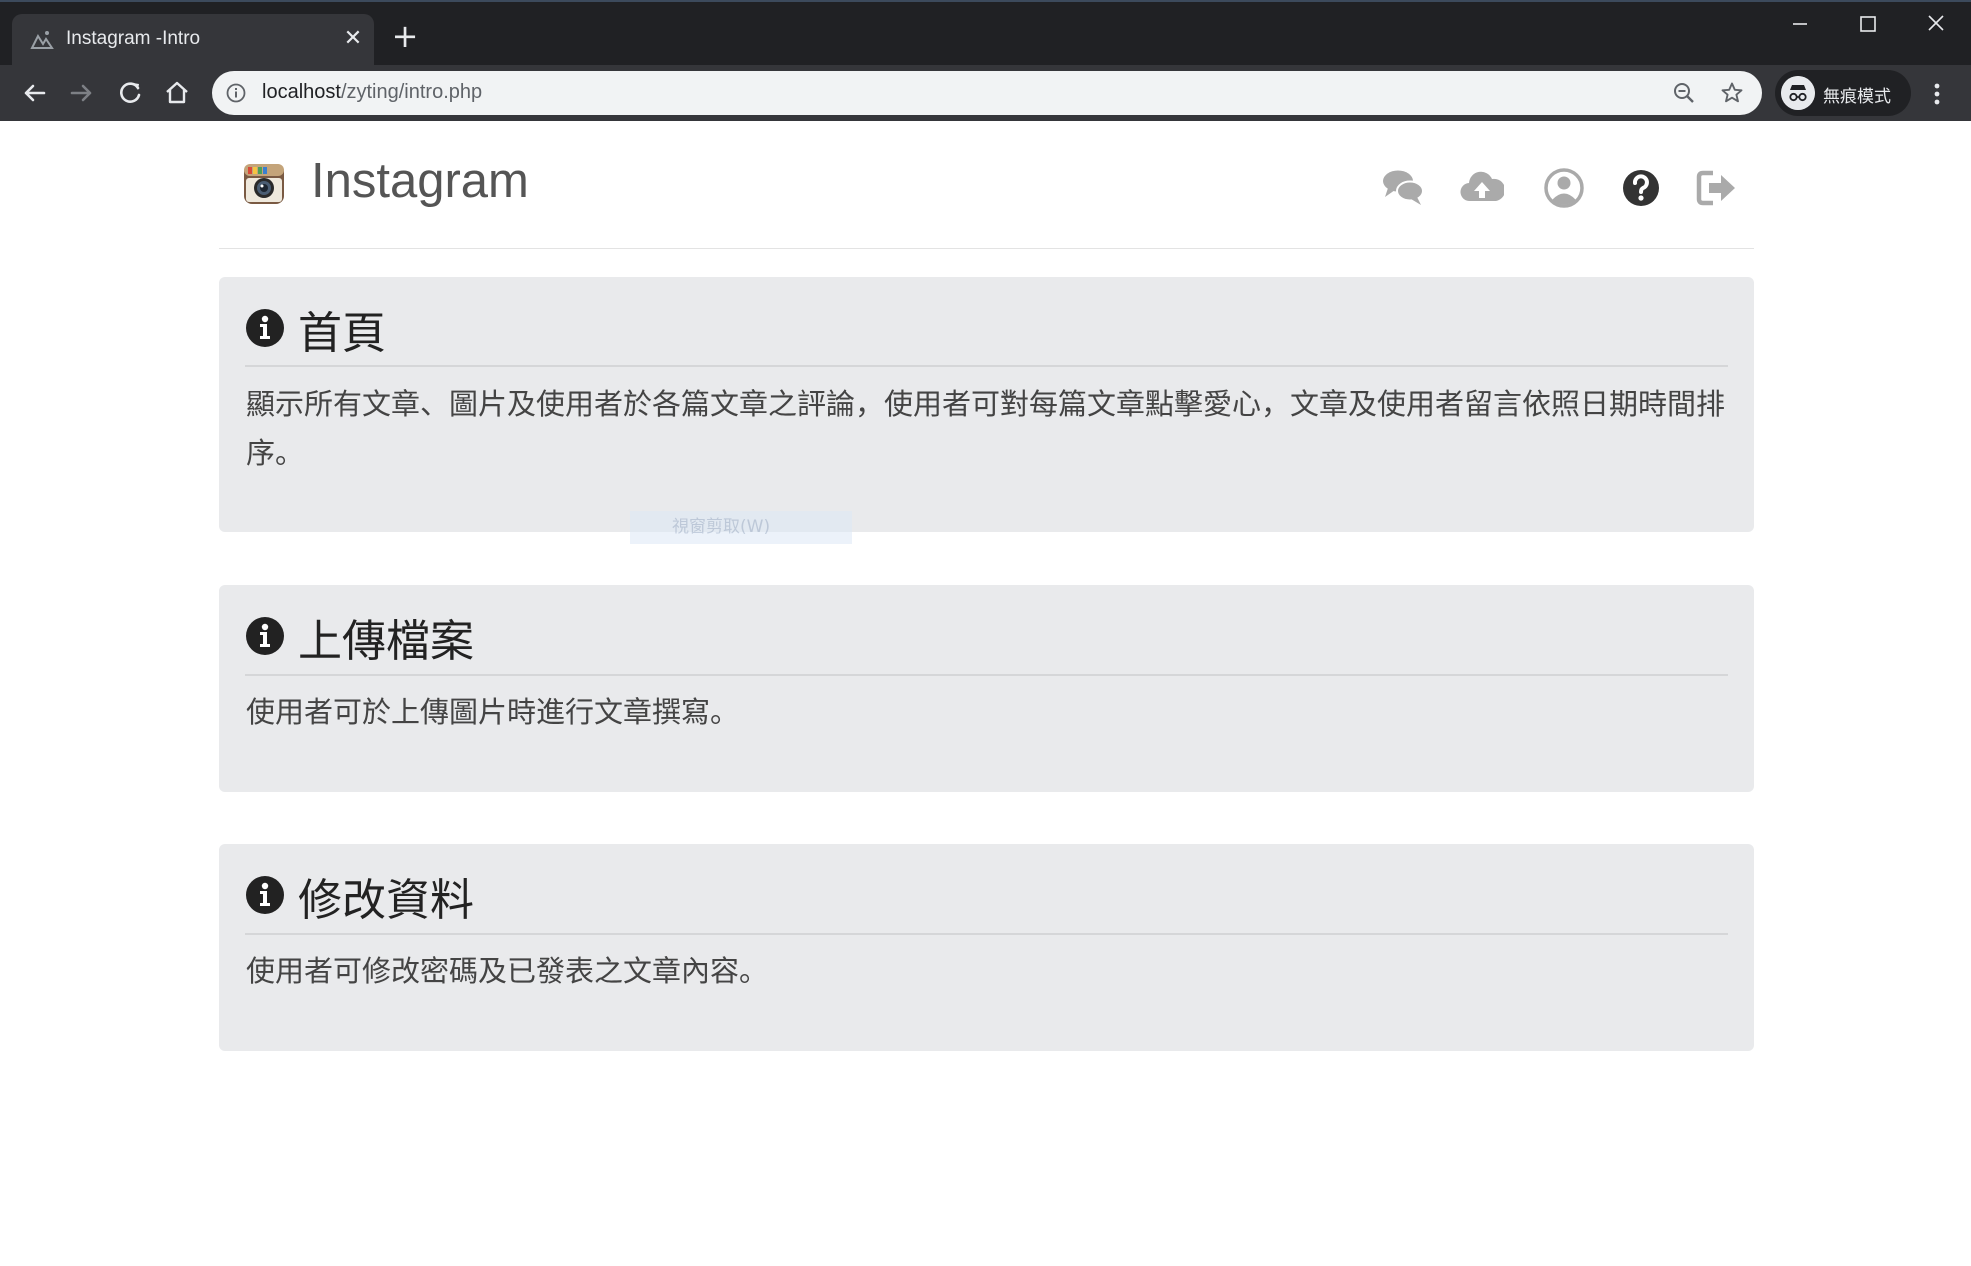 The image size is (1971, 1266). Describe the element at coordinates (353, 39) in the screenshot. I see `tab-close-icon: ✕` at that location.